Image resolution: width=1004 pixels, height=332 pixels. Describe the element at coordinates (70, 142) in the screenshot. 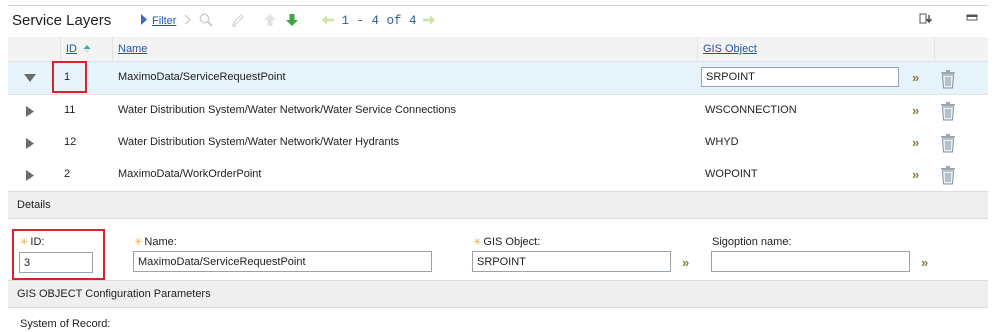

I see `row-id: 12` at that location.